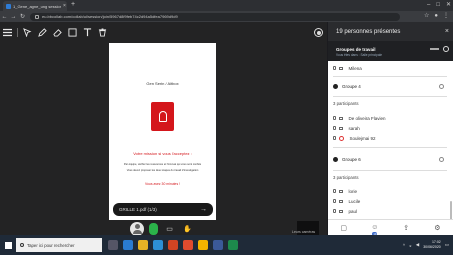 This screenshot has height=255, width=453. I want to click on firefox-icon, so click(188, 245).